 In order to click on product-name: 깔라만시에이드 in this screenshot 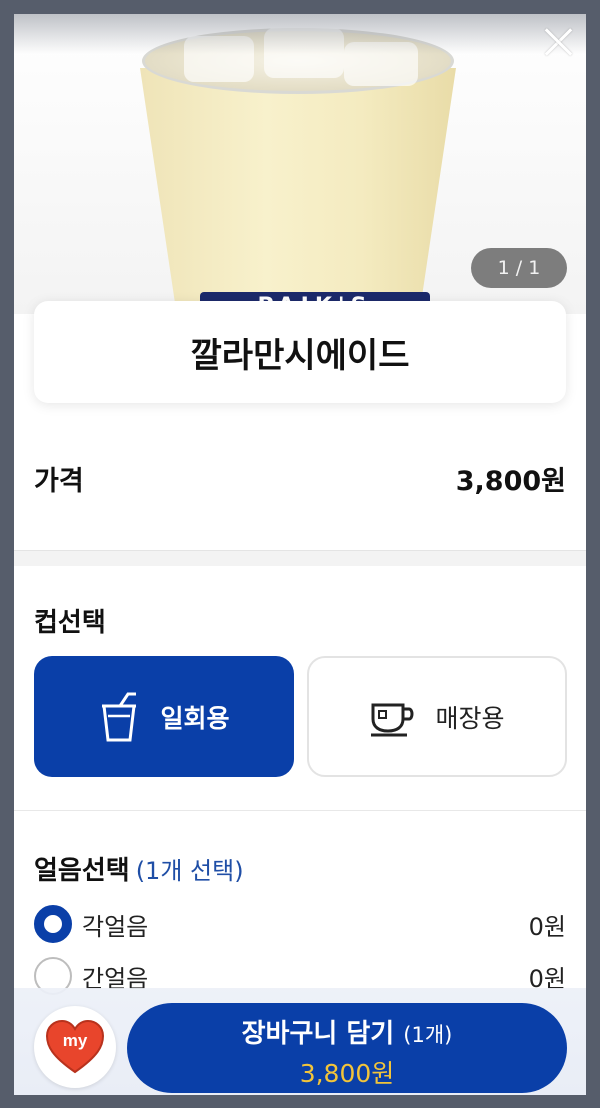, I will do `click(300, 355)`.